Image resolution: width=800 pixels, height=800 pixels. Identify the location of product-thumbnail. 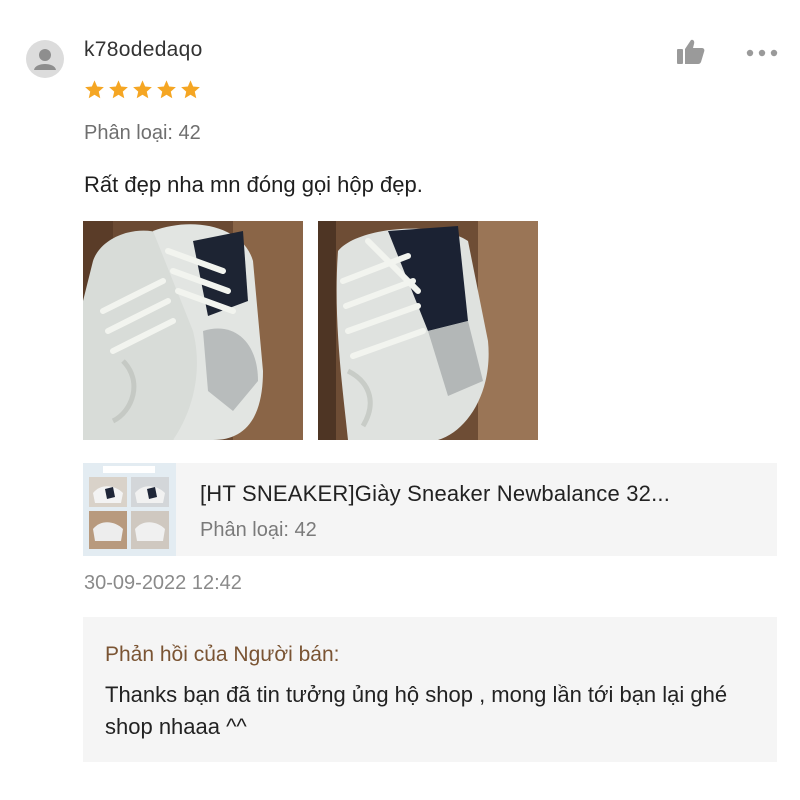
(129, 509).